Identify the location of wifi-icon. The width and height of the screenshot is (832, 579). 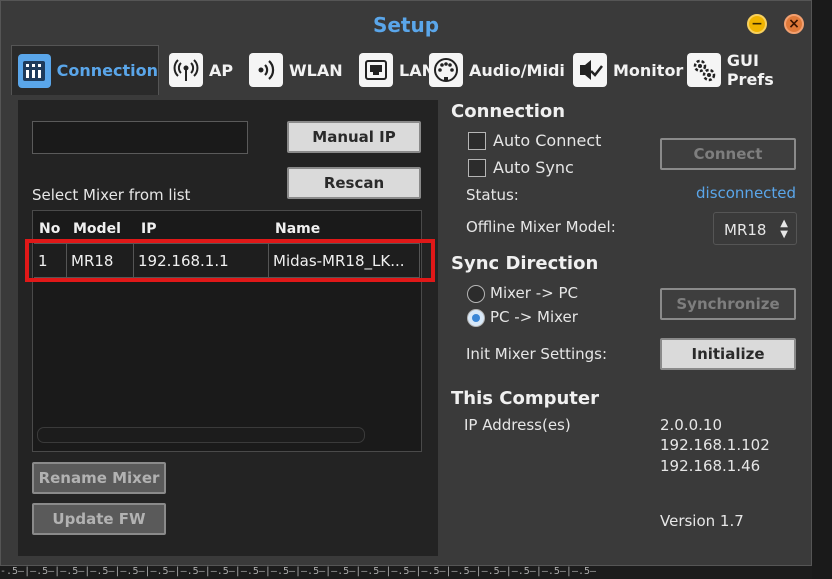
(266, 70).